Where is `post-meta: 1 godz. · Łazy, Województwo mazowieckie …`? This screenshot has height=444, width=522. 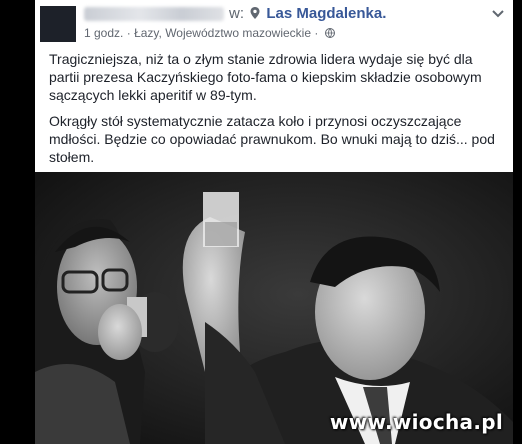
post-meta: 1 godz. · Łazy, Województwo mazowieckie … is located at coordinates (209, 33).